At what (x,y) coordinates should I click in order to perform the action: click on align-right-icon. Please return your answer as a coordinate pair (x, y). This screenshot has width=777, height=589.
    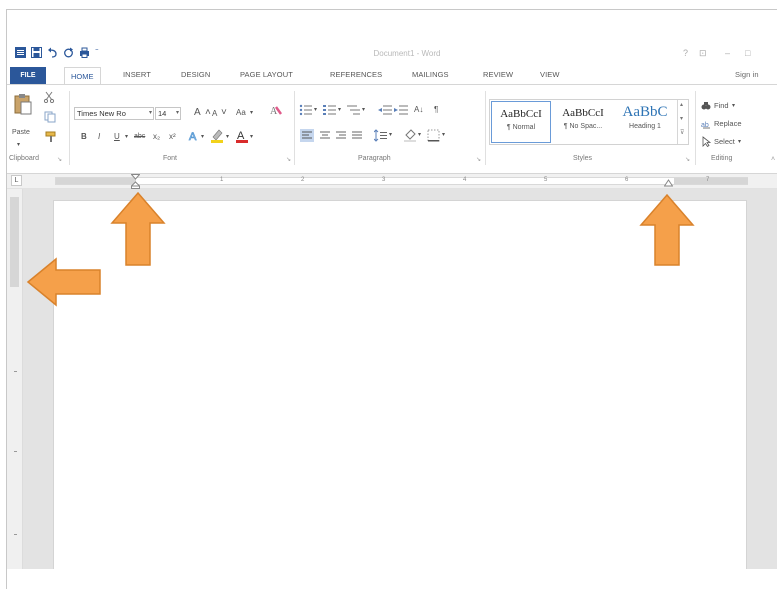
    Looking at the image, I should click on (341, 137).